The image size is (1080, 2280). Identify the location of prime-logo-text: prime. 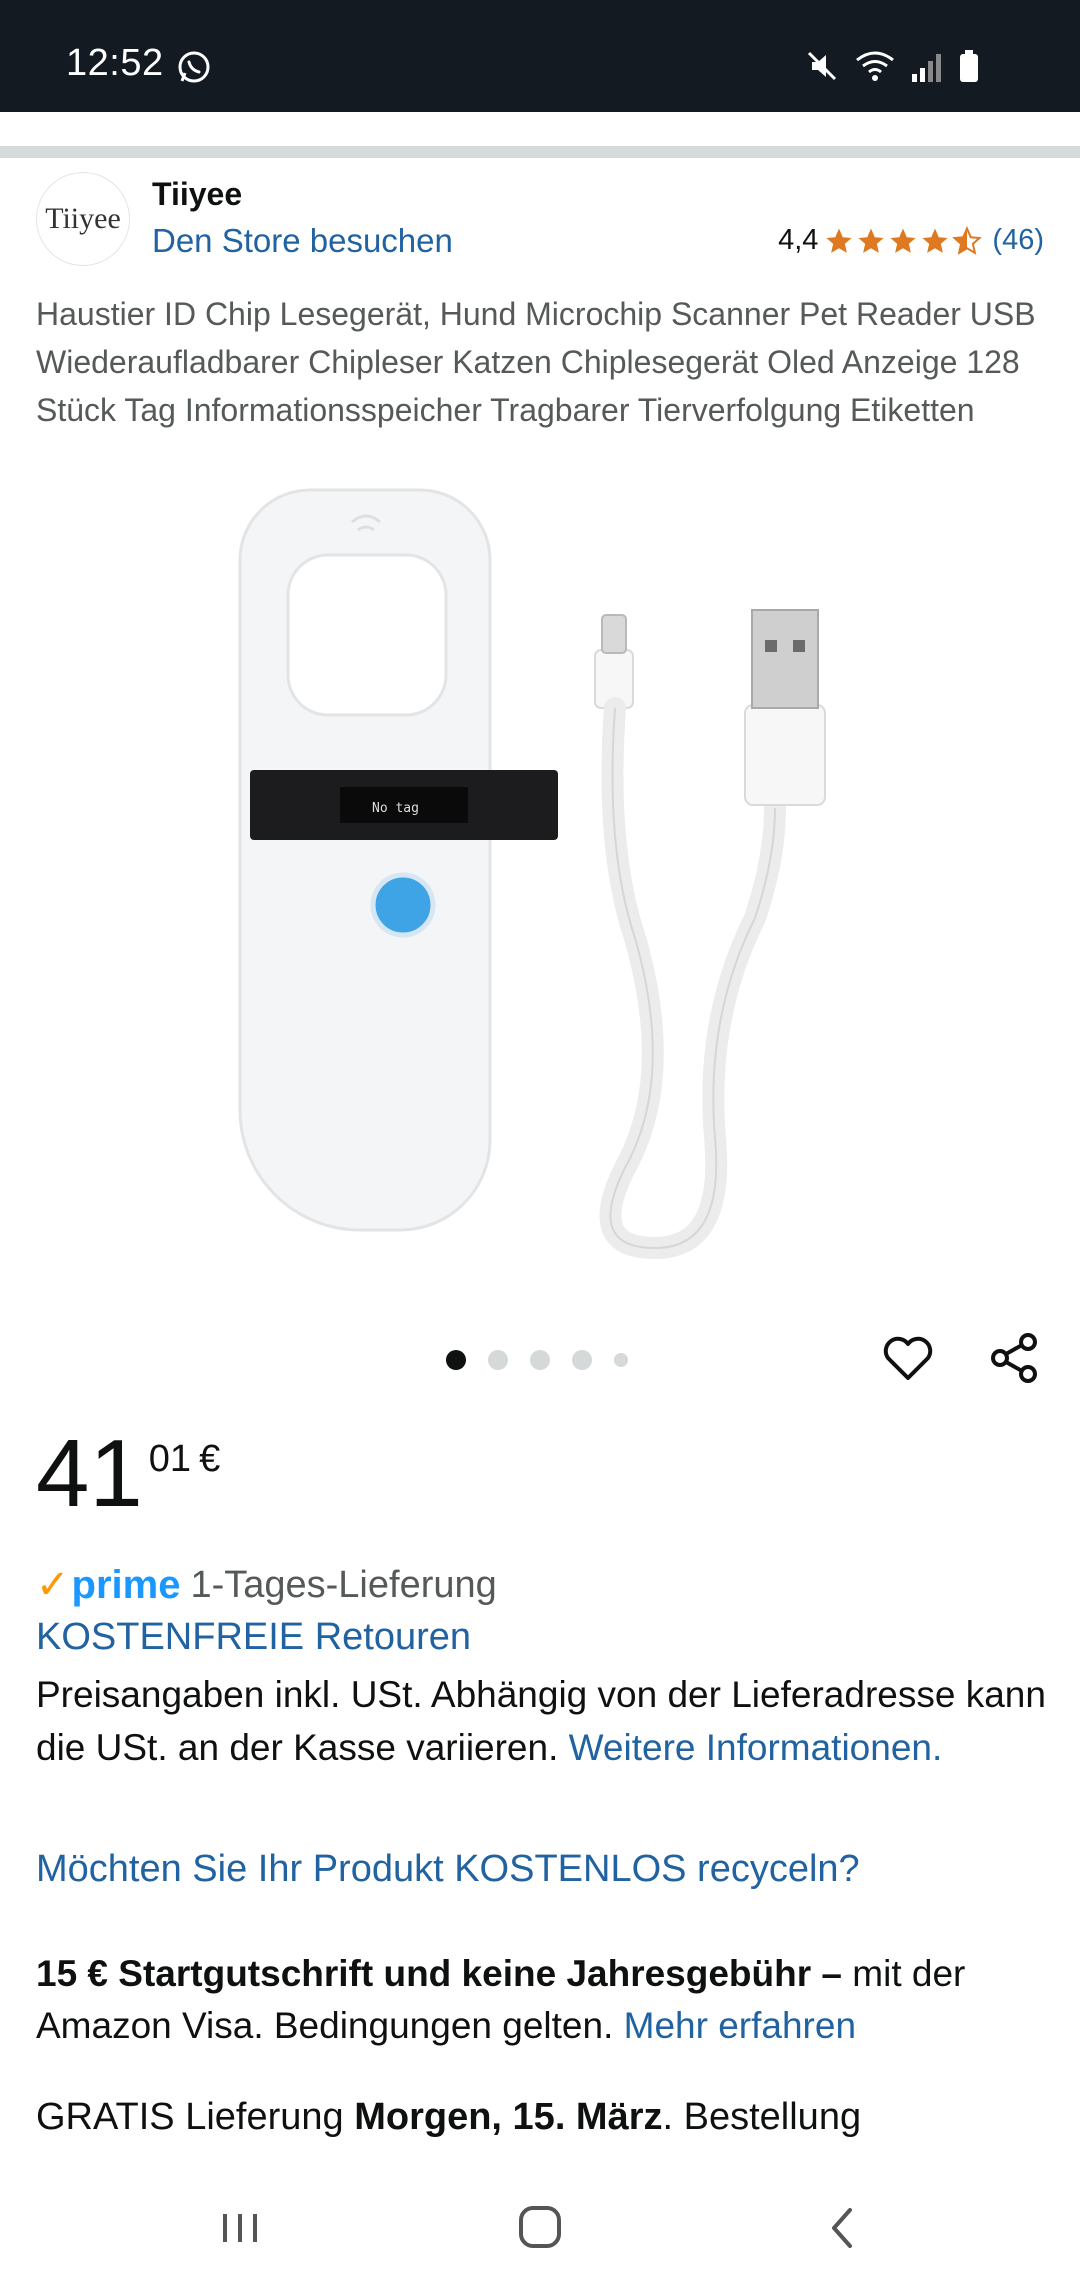
(126, 1584).